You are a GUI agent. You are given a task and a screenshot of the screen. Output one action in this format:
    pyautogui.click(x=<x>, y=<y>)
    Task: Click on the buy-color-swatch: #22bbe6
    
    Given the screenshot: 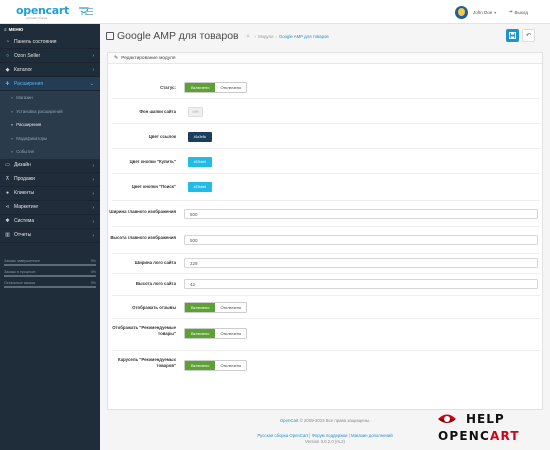 What is the action you would take?
    pyautogui.click(x=200, y=162)
    